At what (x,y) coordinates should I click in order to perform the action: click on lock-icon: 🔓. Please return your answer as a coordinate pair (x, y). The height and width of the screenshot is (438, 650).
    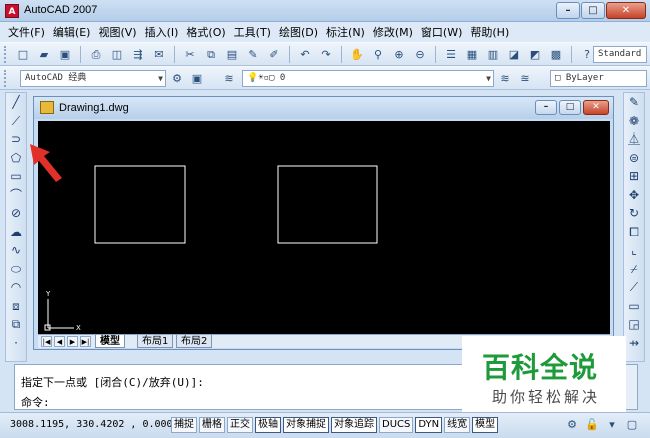
    Looking at the image, I should click on (592, 425).